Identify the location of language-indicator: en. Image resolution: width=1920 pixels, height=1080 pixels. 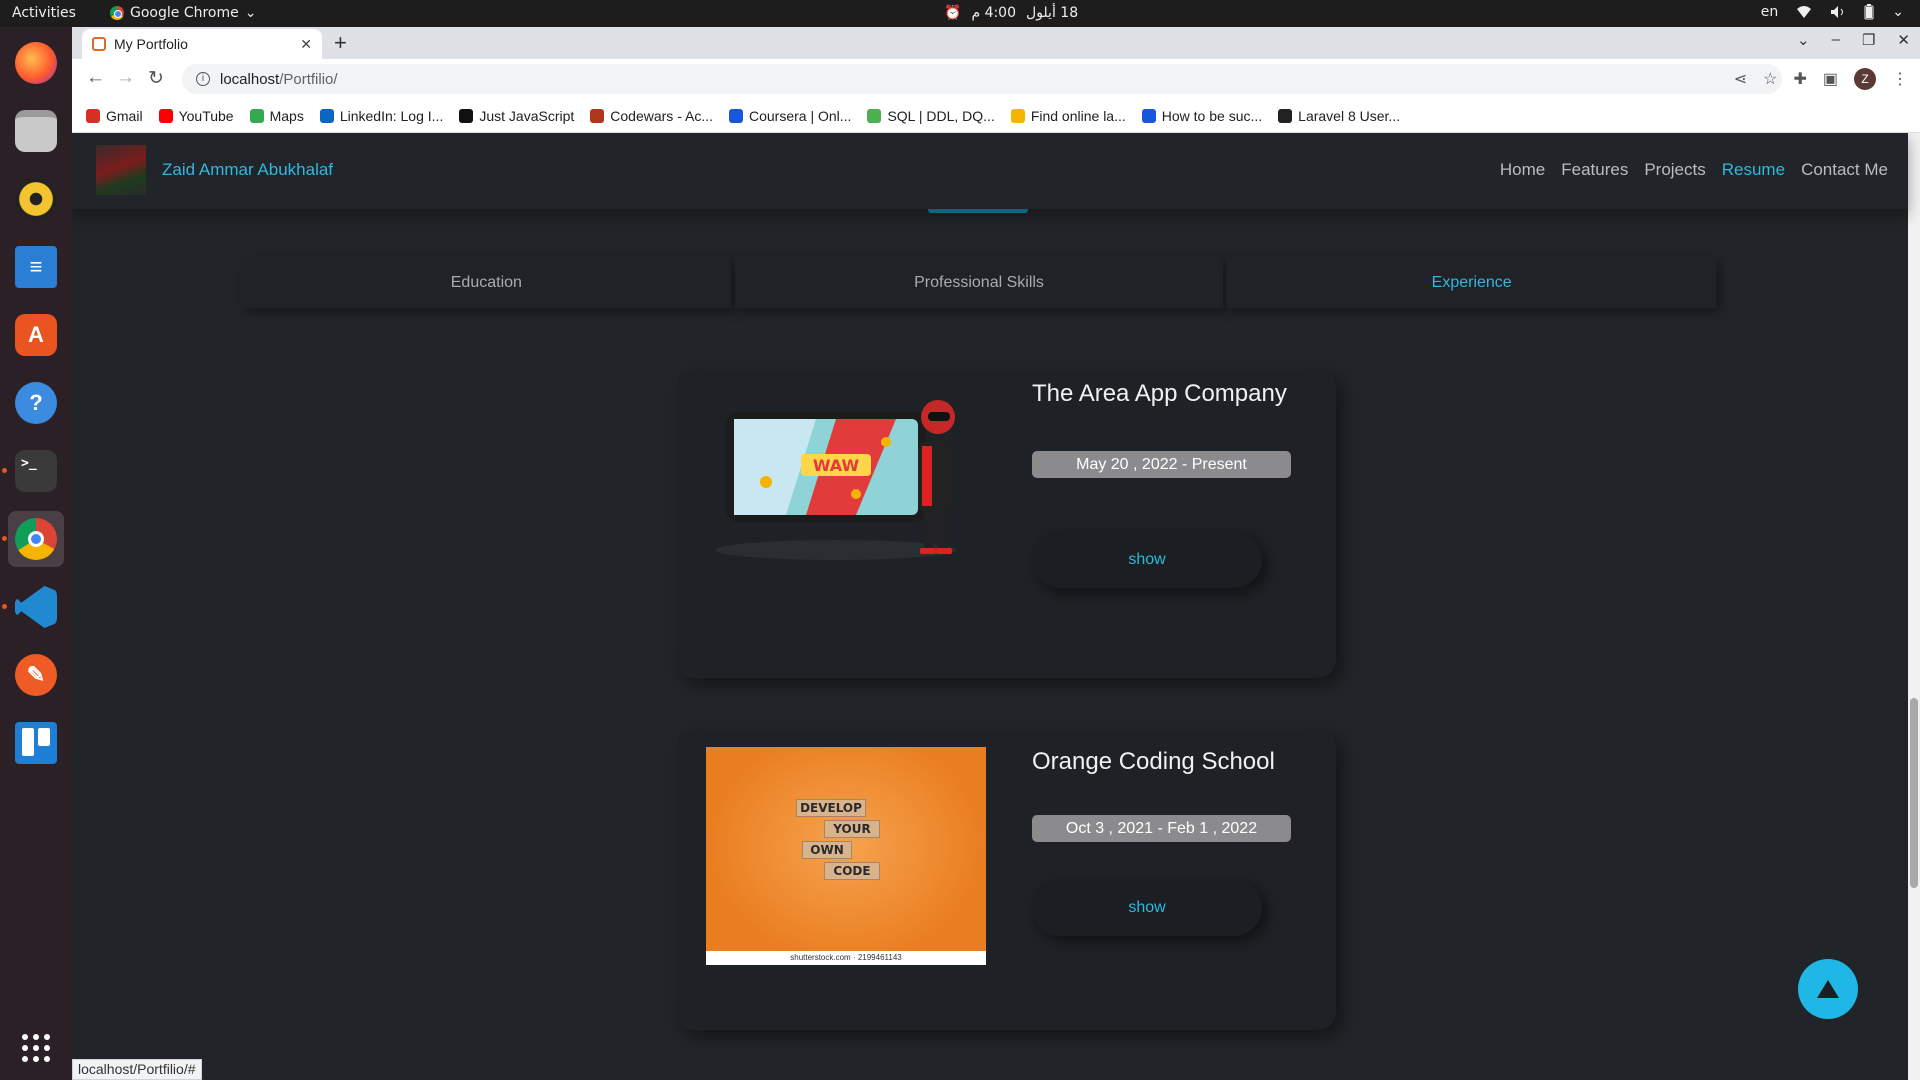
(1770, 12).